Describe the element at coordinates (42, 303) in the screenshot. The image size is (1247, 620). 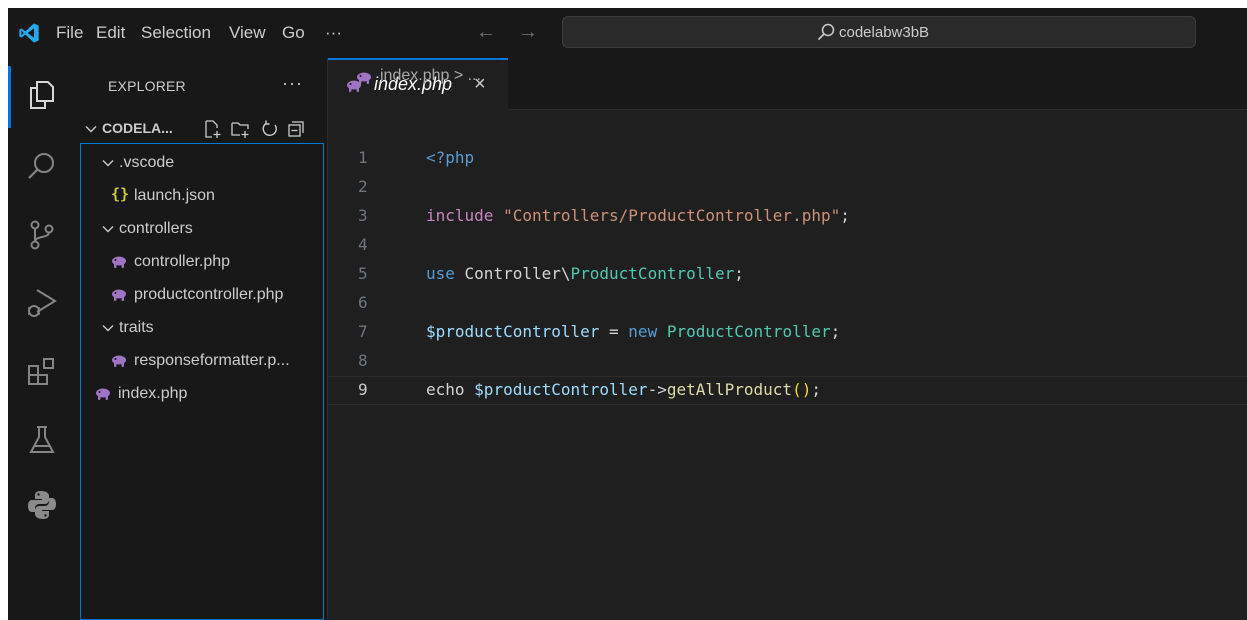
I see `run-debug-icon` at that location.